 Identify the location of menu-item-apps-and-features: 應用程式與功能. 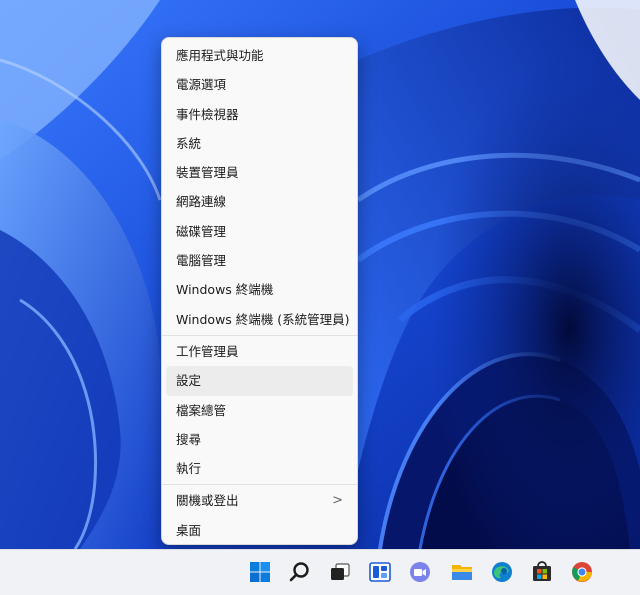
(259, 55).